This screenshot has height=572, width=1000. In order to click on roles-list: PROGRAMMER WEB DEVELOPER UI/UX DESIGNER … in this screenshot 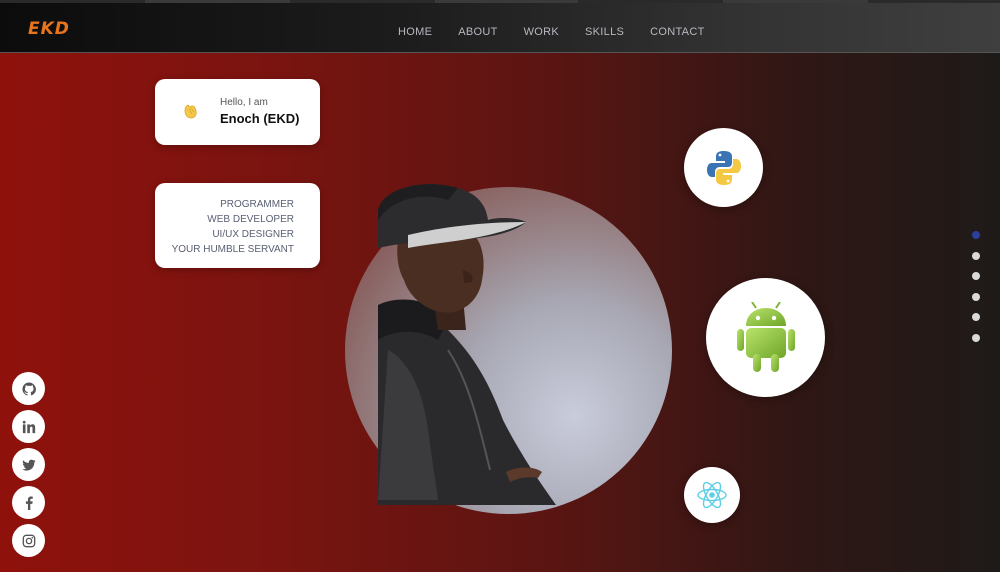, I will do `click(233, 227)`.